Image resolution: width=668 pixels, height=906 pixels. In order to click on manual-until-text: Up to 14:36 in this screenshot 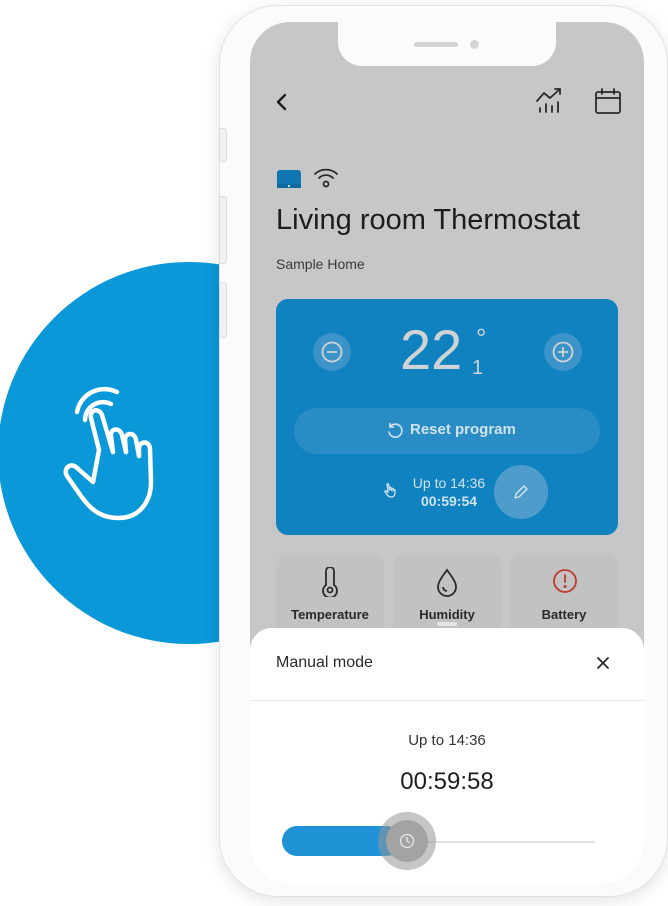, I will do `click(449, 483)`.